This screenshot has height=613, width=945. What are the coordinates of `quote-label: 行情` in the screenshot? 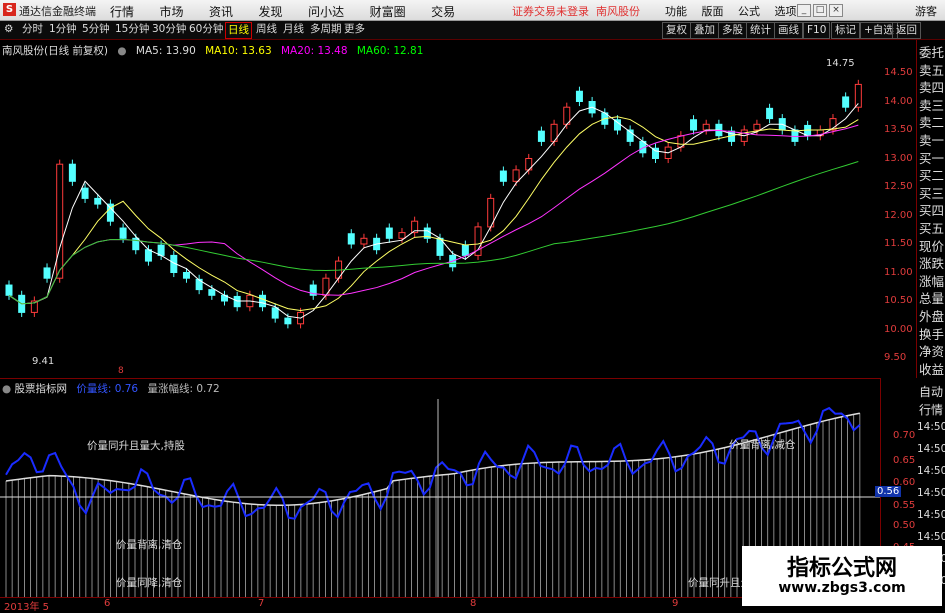 It's located at (932, 409).